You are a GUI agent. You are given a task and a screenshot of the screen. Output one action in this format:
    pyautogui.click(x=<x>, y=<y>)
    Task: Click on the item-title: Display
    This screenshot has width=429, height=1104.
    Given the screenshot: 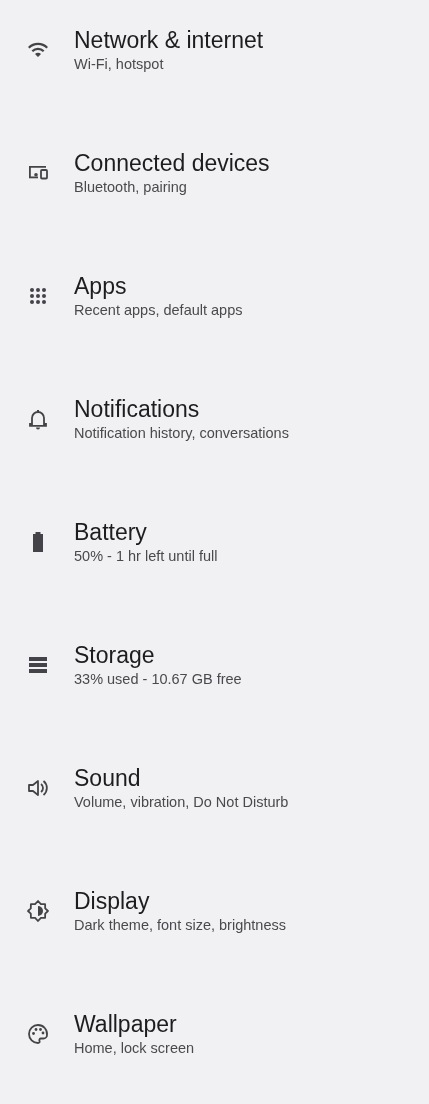 What is the action you would take?
    pyautogui.click(x=112, y=900)
    